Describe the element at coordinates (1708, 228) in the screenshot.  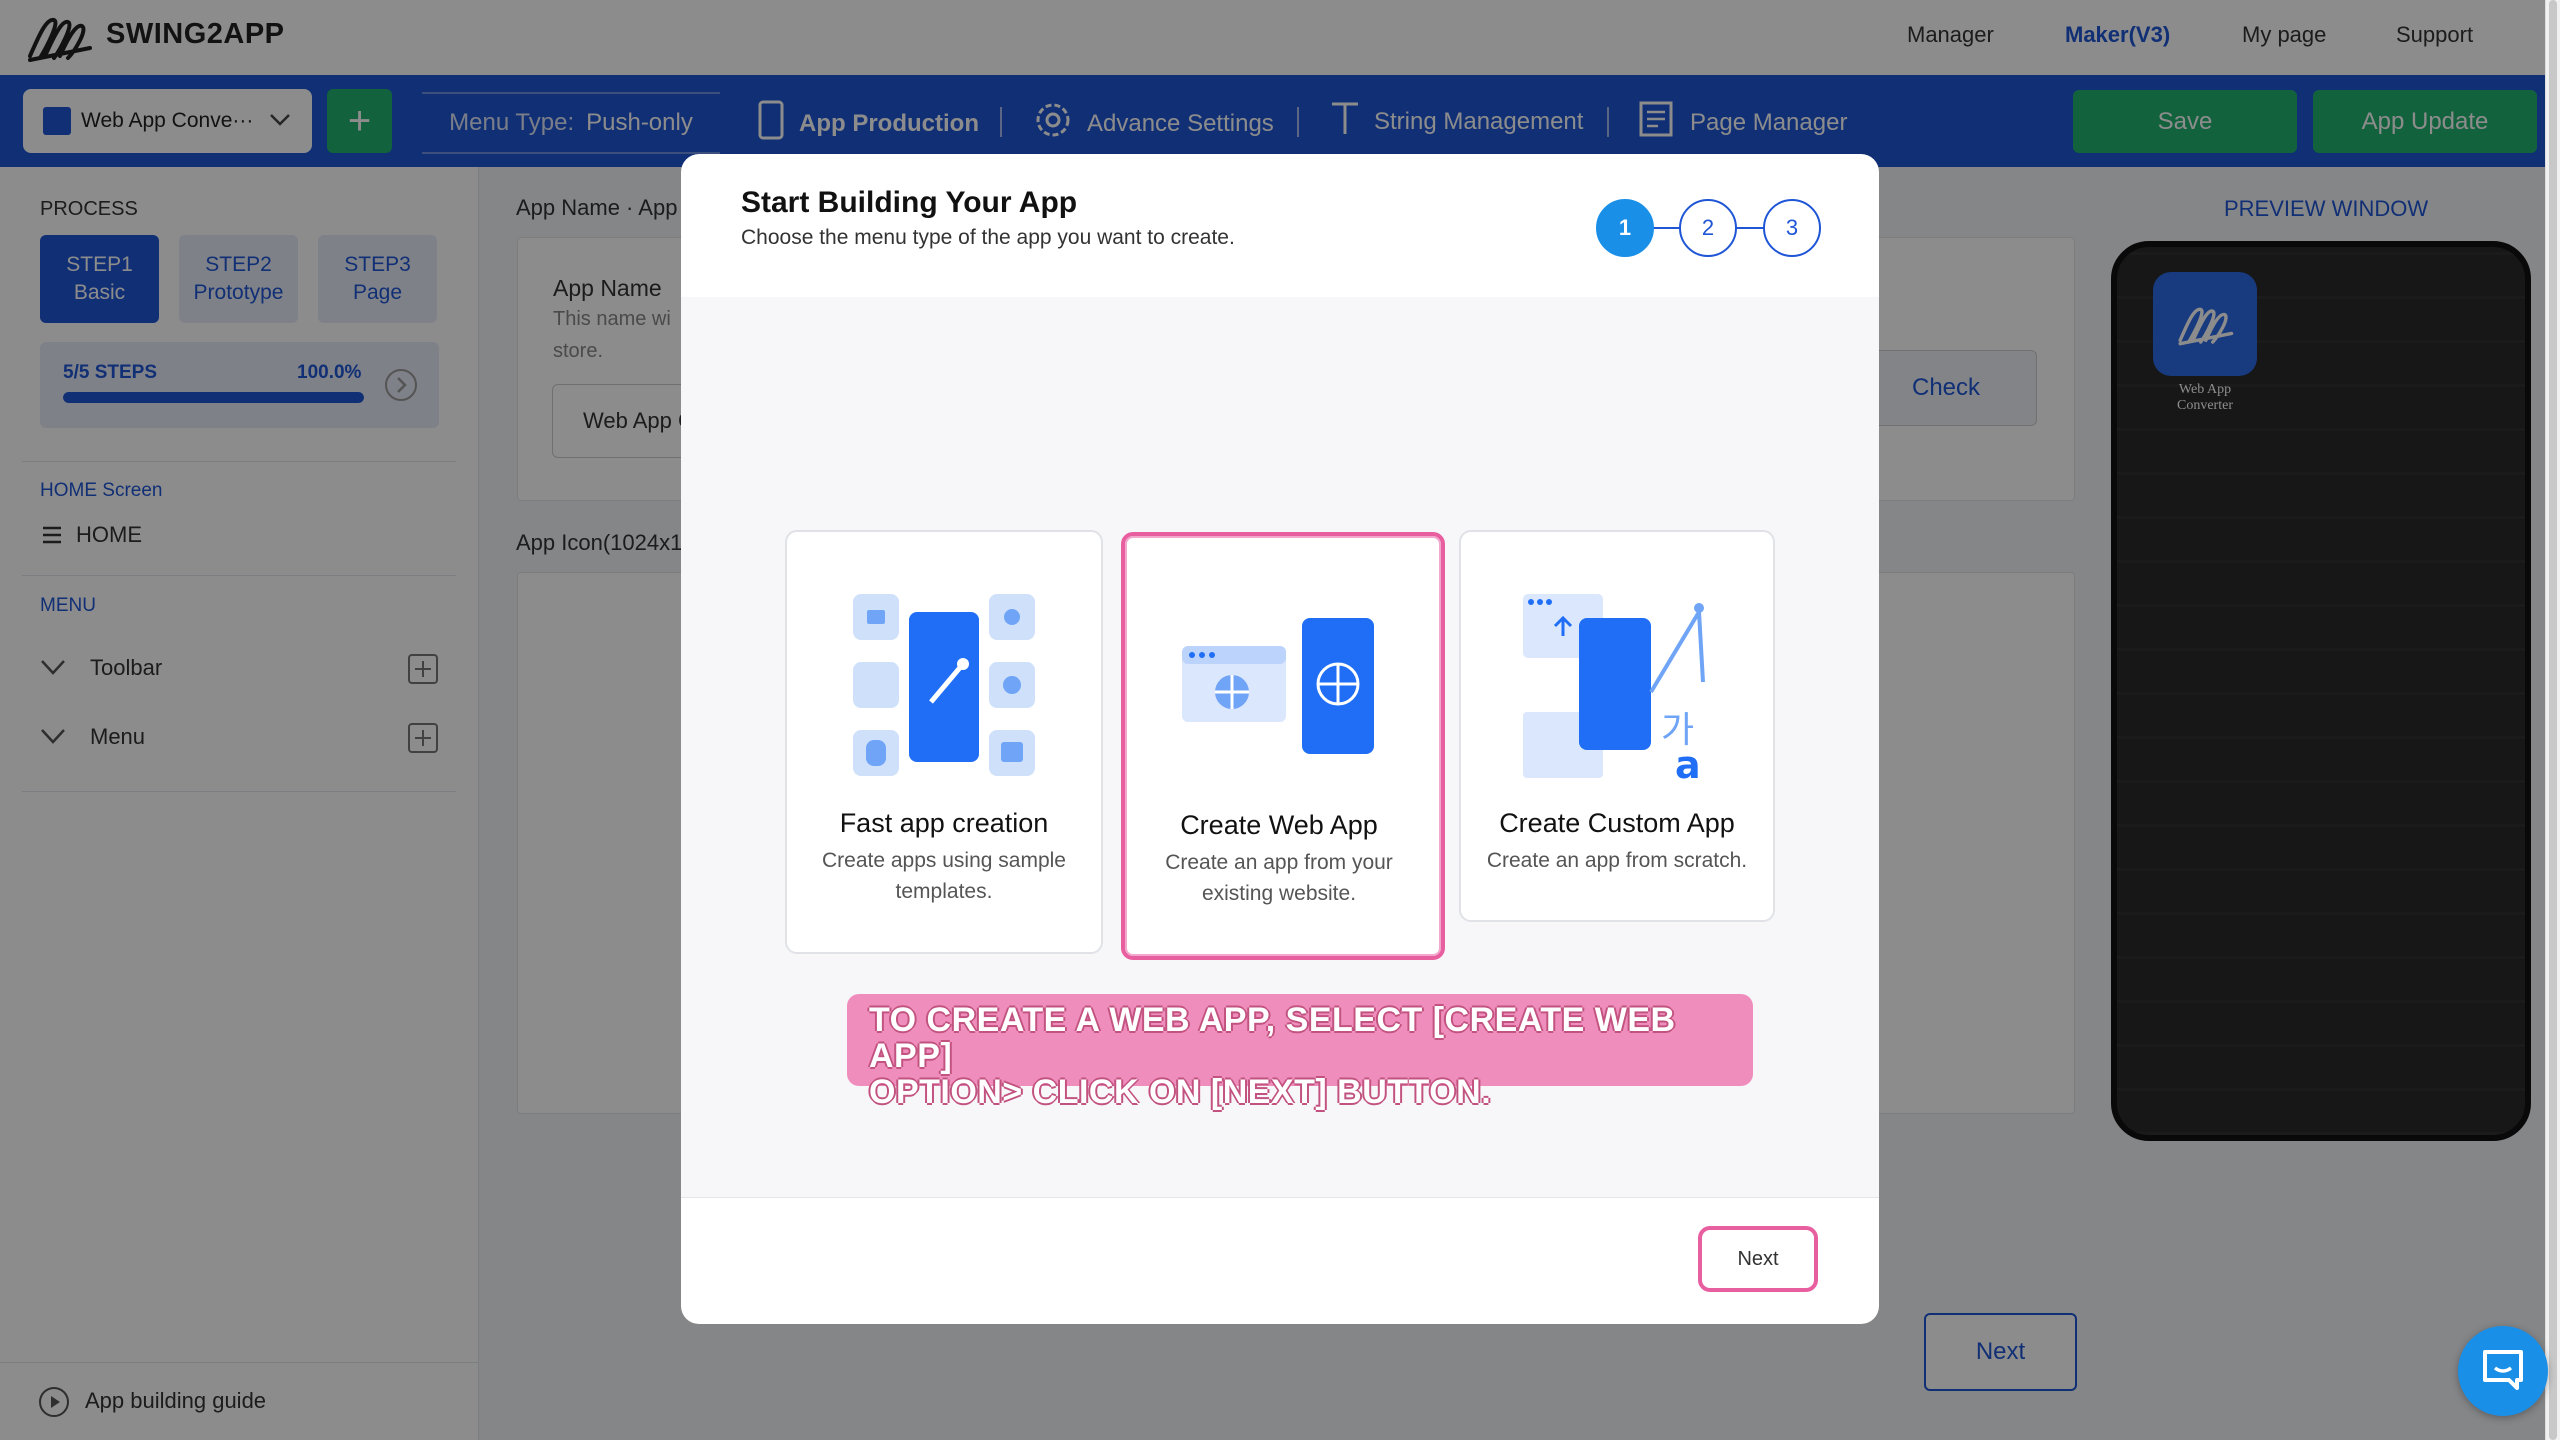
I see `step-circle-2: 2` at that location.